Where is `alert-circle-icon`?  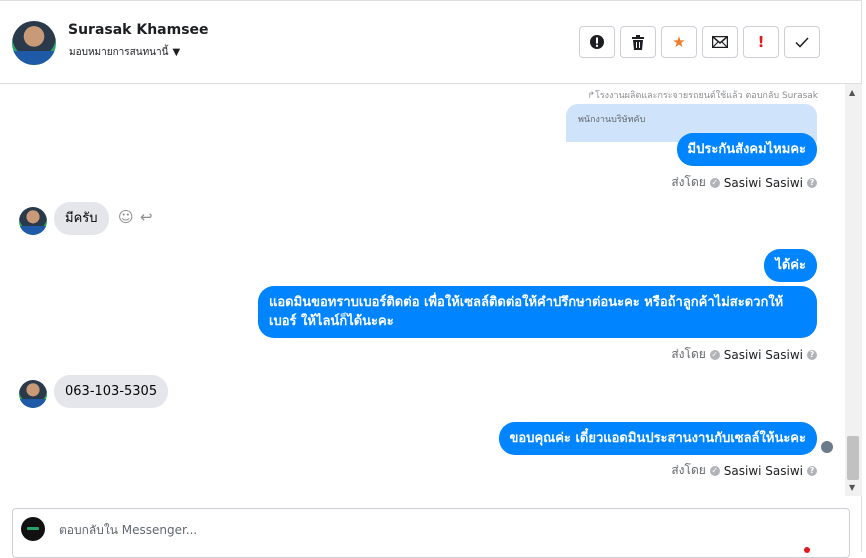
alert-circle-icon is located at coordinates (597, 42).